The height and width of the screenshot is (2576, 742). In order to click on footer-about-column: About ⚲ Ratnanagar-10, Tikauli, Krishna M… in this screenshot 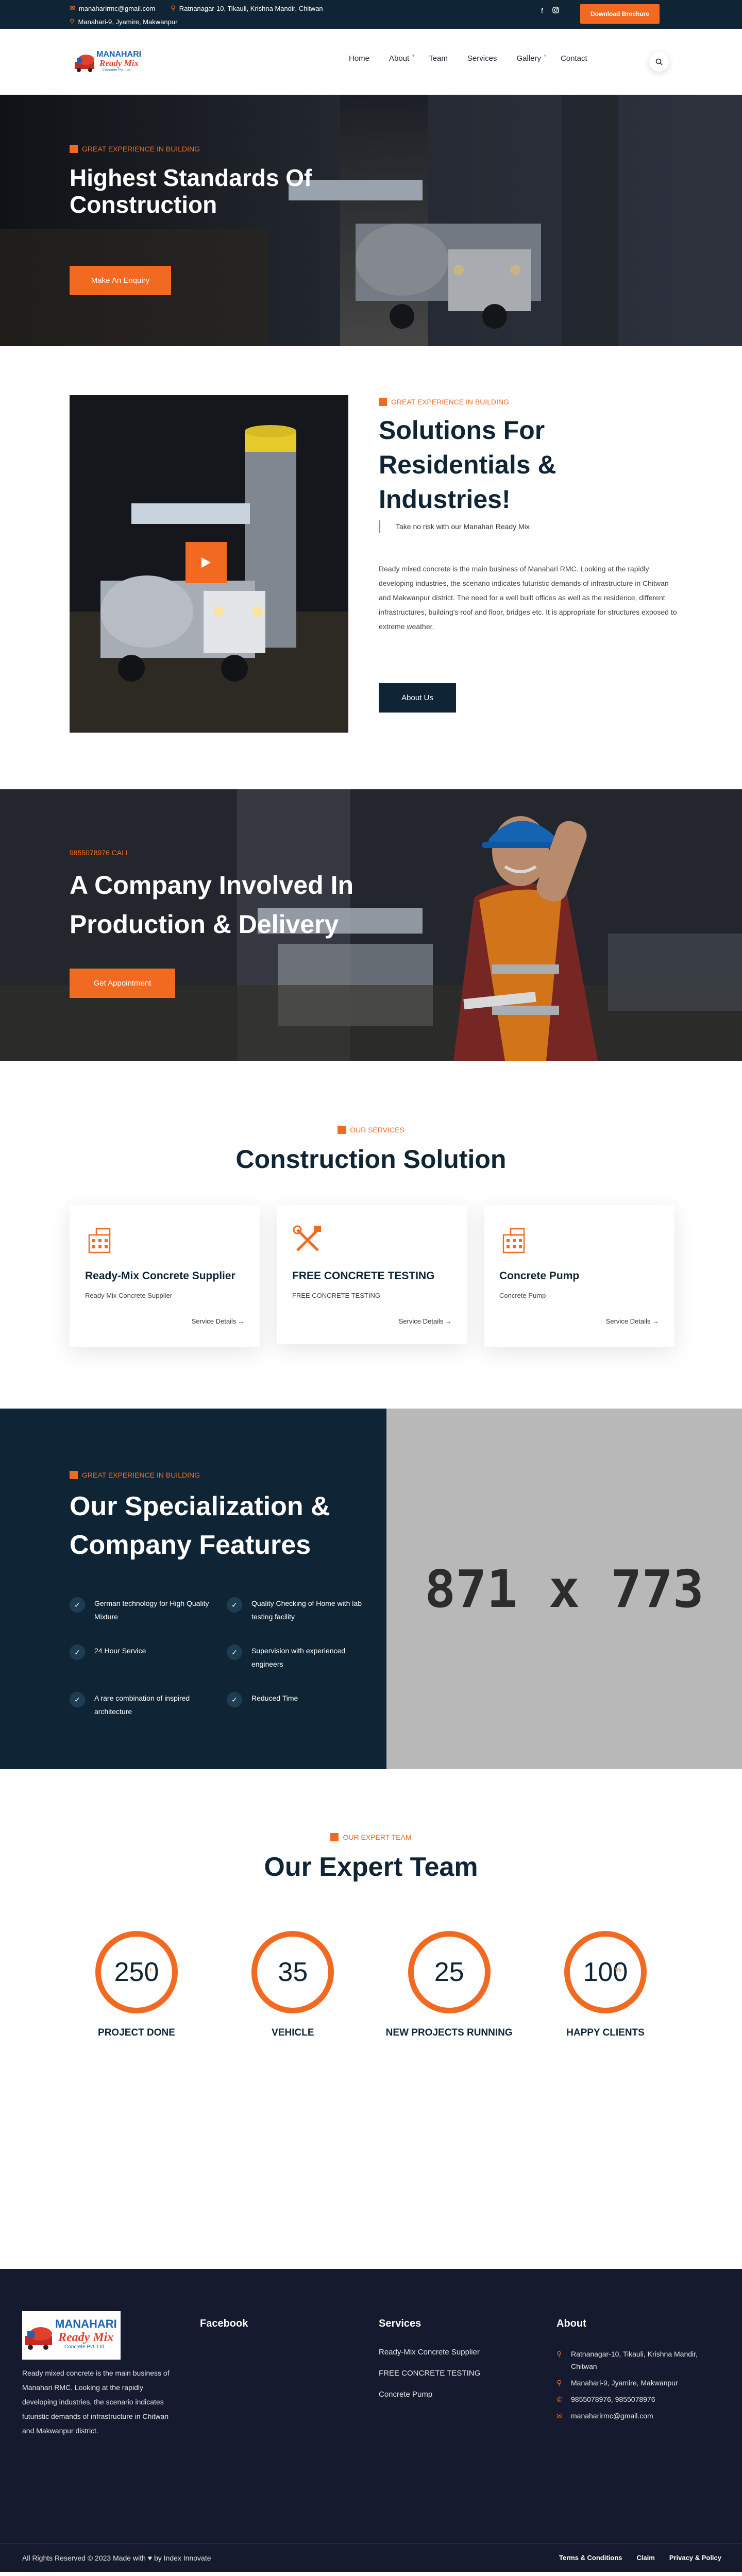, I will do `click(638, 2372)`.